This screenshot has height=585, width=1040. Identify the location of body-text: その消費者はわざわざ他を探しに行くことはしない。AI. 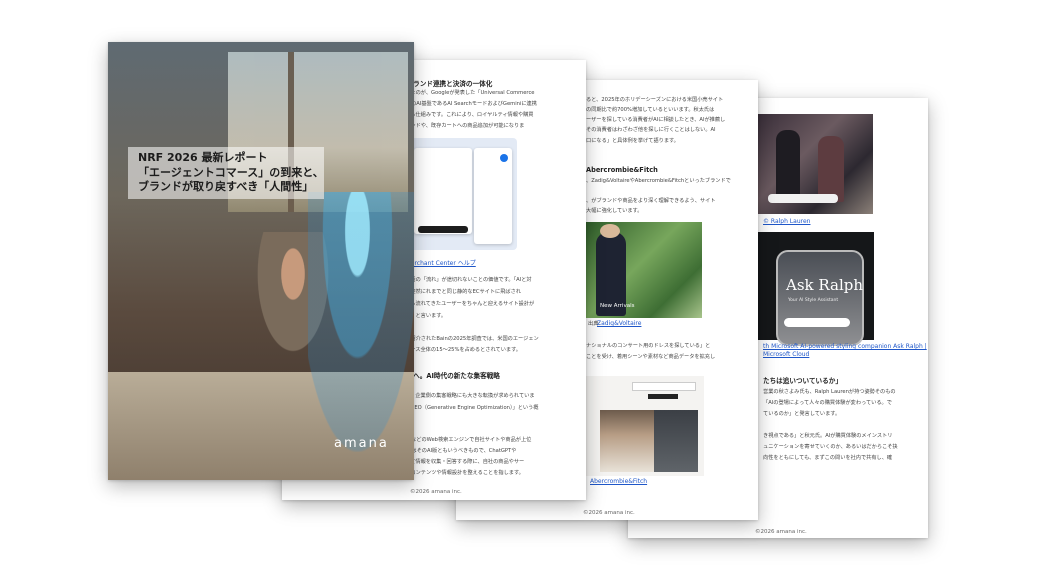
(651, 130).